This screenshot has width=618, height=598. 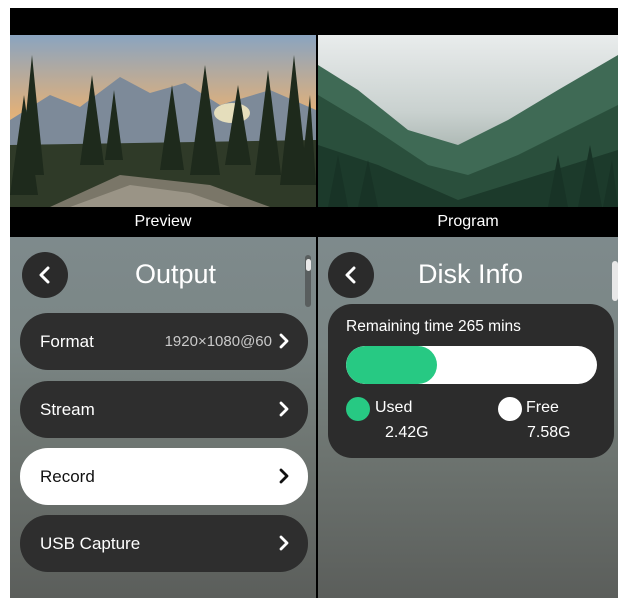 What do you see at coordinates (164, 409) in the screenshot?
I see `menu-row-stream: Stream` at bounding box center [164, 409].